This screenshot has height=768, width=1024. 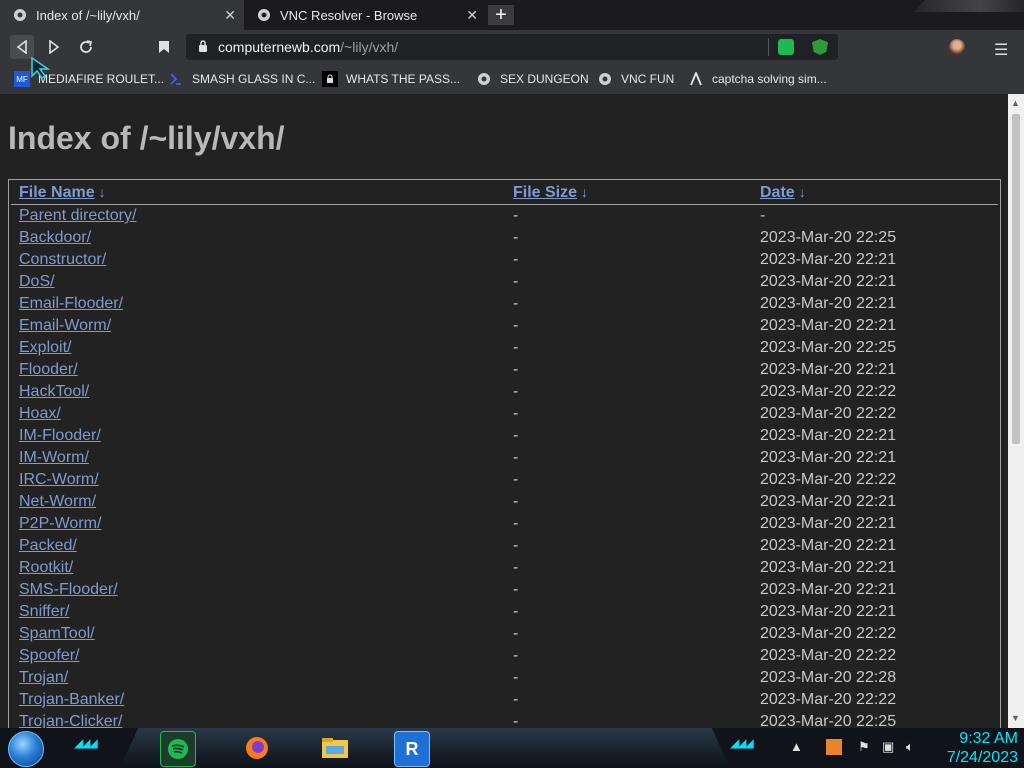 I want to click on system-clock: 9:32 AM 7/24/2023, so click(x=982, y=748).